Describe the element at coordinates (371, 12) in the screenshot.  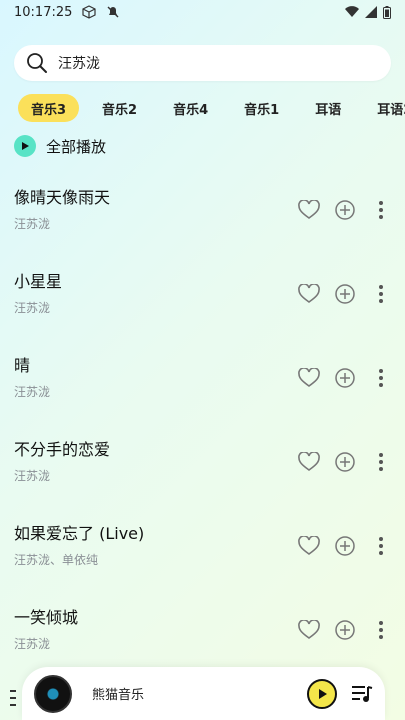
I see `signal-icon` at that location.